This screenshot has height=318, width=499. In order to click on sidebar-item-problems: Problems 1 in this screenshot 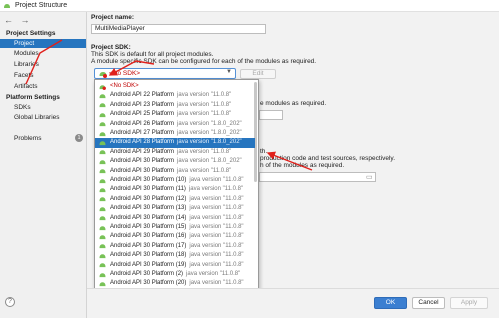, I will do `click(43, 138)`.